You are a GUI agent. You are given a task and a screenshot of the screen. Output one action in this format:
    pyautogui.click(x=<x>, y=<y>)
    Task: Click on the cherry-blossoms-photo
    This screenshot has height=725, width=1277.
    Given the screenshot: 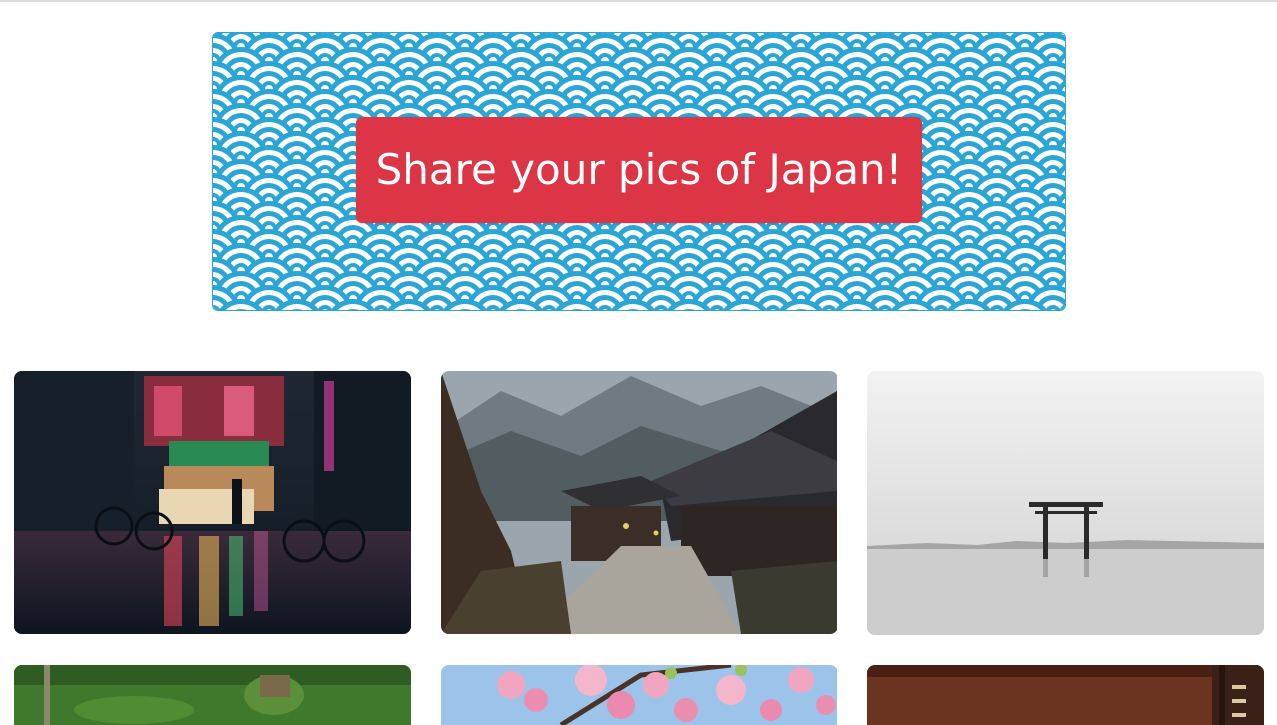 What is the action you would take?
    pyautogui.click(x=639, y=695)
    